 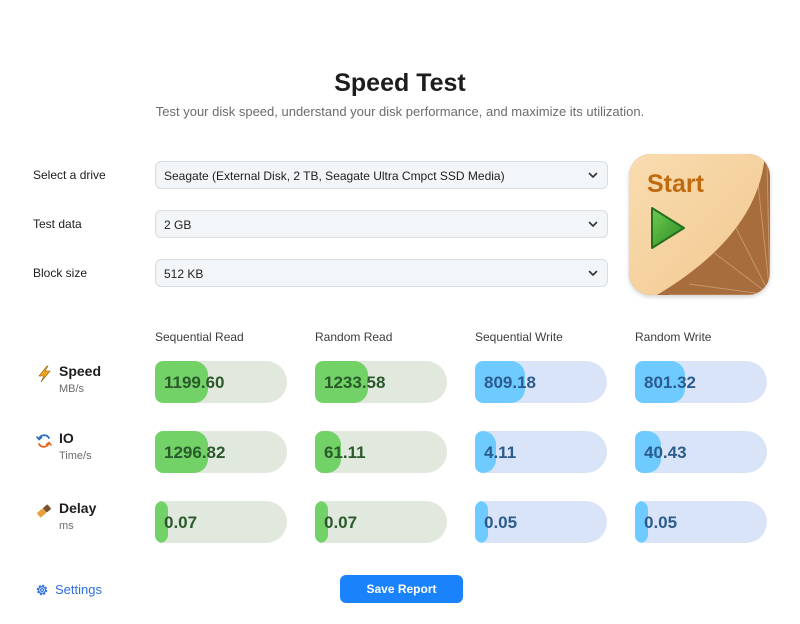 I want to click on block-size-select-value: 512 KB, so click(x=184, y=274).